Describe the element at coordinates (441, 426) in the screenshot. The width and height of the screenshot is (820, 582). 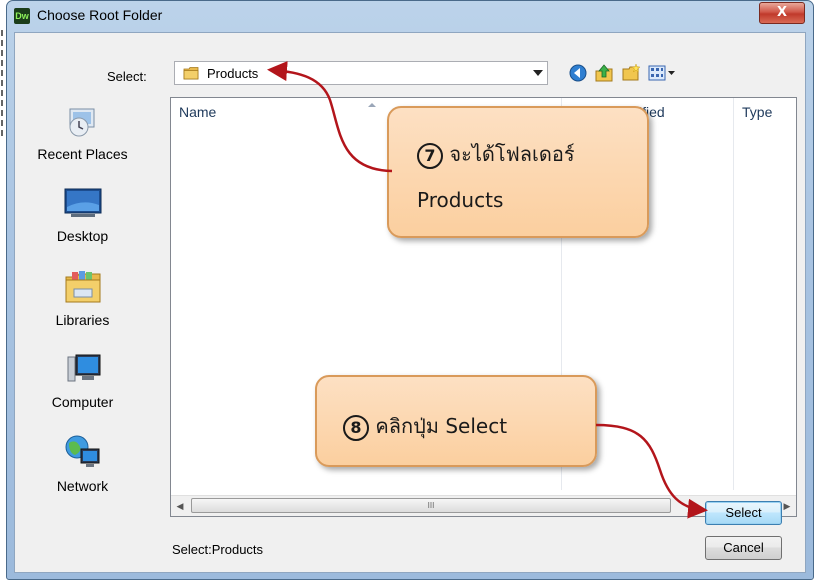
I see `callout-8-text: คลิกปุ่ม Select` at that location.